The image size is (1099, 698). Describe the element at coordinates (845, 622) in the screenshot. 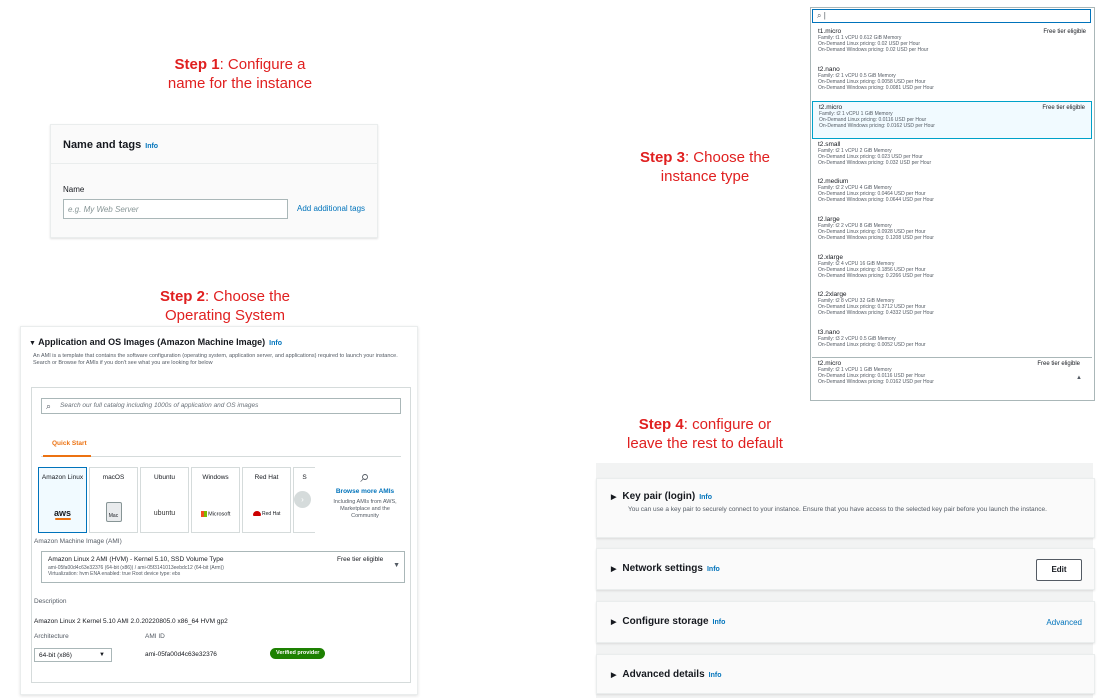

I see `configure-storage-section: ▶ Configure storage Info Advanced` at that location.